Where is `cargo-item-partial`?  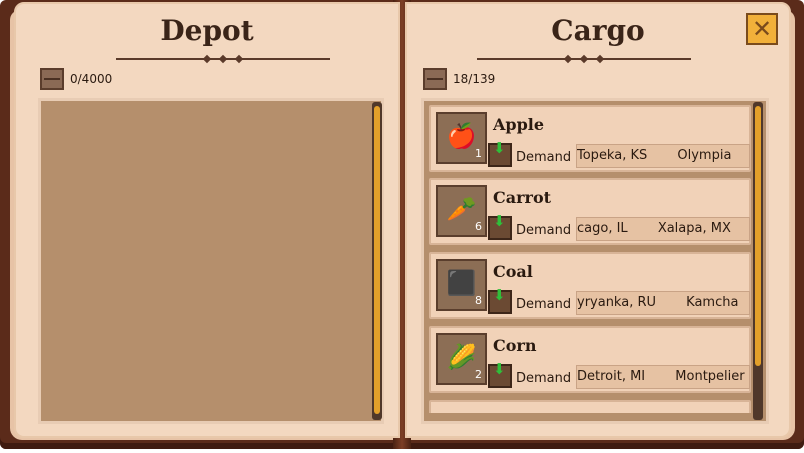 cargo-item-partial is located at coordinates (590, 406).